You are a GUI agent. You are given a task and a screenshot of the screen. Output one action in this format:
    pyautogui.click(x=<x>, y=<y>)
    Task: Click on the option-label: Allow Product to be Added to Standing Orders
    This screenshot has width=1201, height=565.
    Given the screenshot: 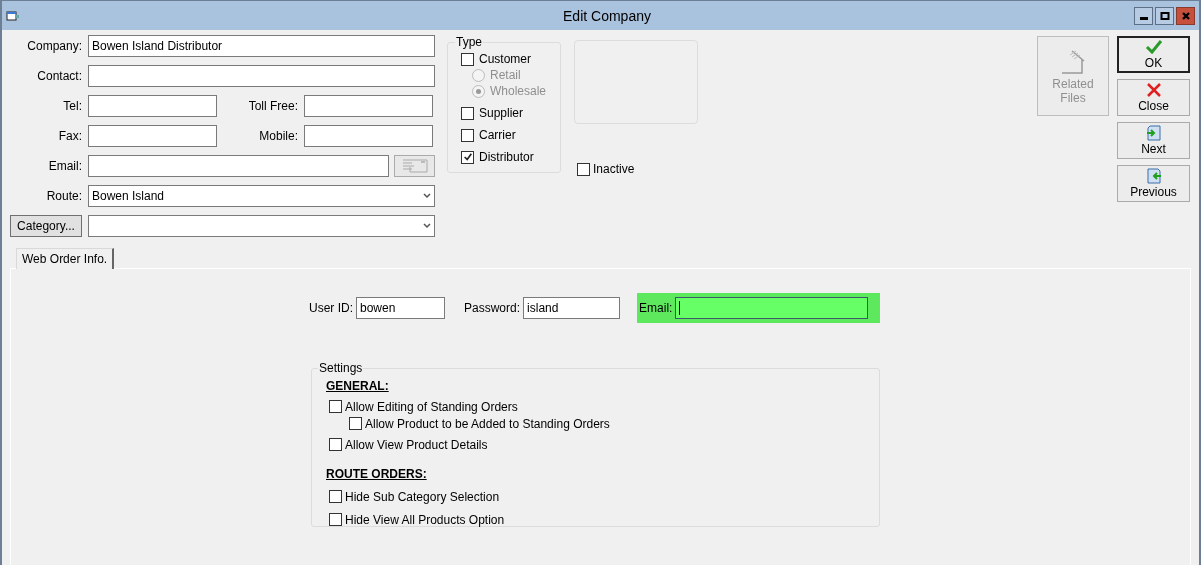 What is the action you would take?
    pyautogui.click(x=487, y=423)
    